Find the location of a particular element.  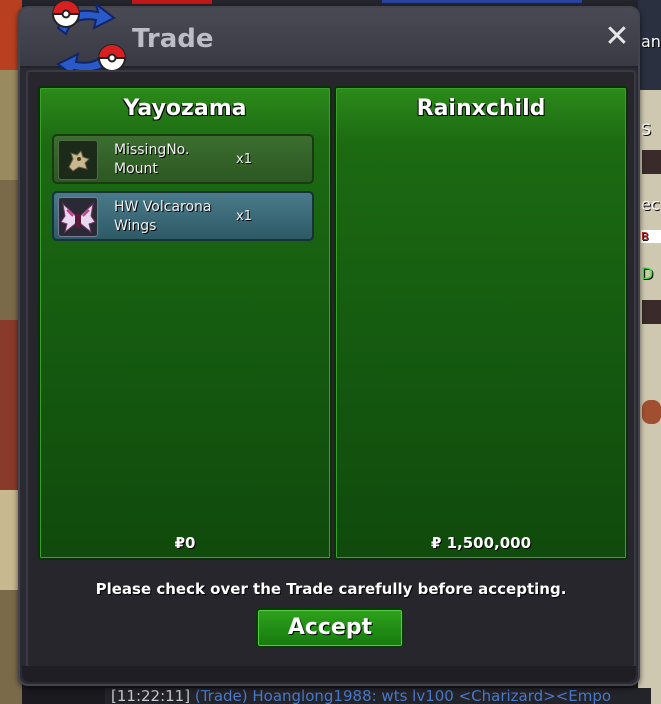

hud-bar-blue is located at coordinates (482, 1).